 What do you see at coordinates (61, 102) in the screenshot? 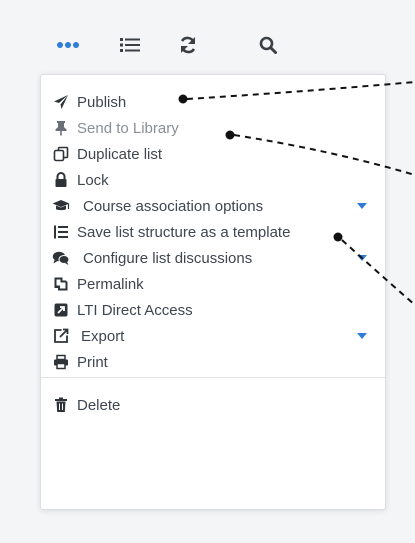
I see `paper-plane-icon` at bounding box center [61, 102].